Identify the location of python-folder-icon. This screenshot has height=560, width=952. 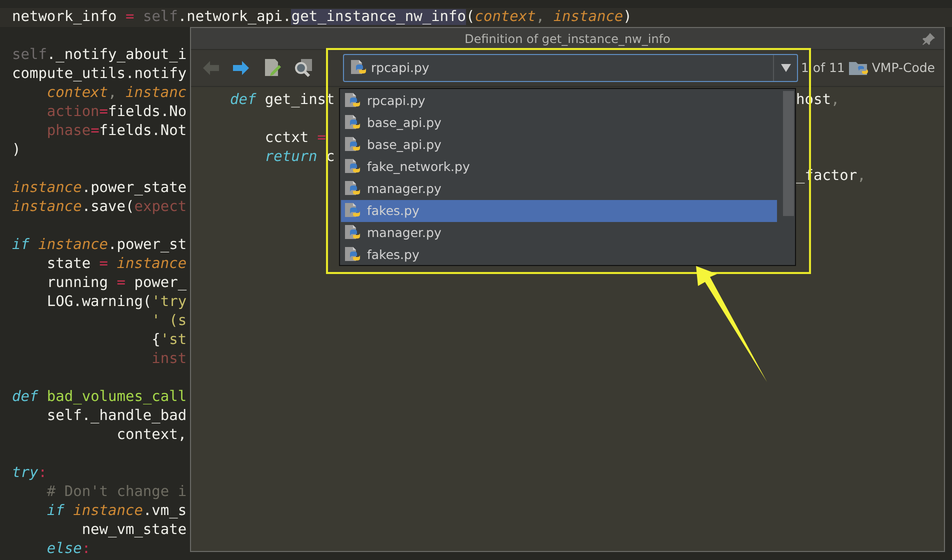
(858, 68).